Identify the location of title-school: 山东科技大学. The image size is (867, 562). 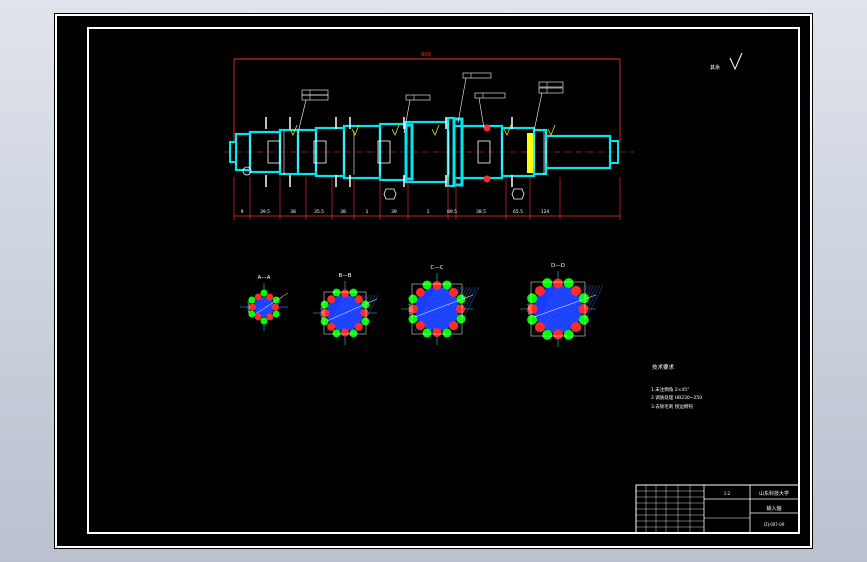
(774, 493).